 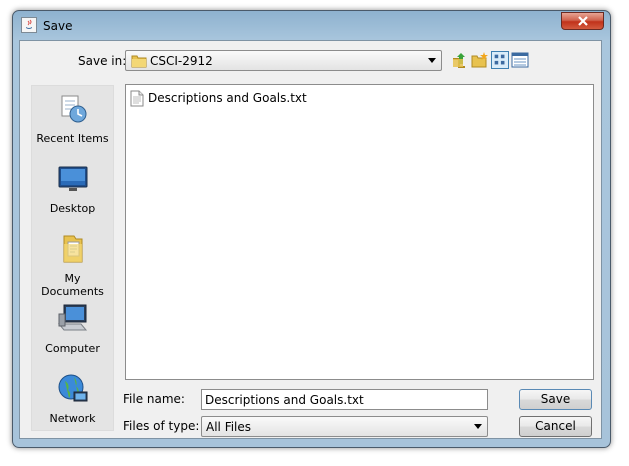 What do you see at coordinates (555, 426) in the screenshot?
I see `cancel-button: Cancel` at bounding box center [555, 426].